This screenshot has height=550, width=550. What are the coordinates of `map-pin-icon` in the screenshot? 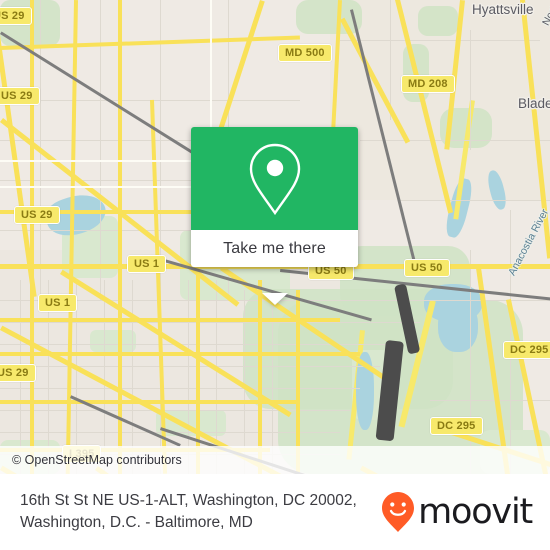 It's located at (274, 179).